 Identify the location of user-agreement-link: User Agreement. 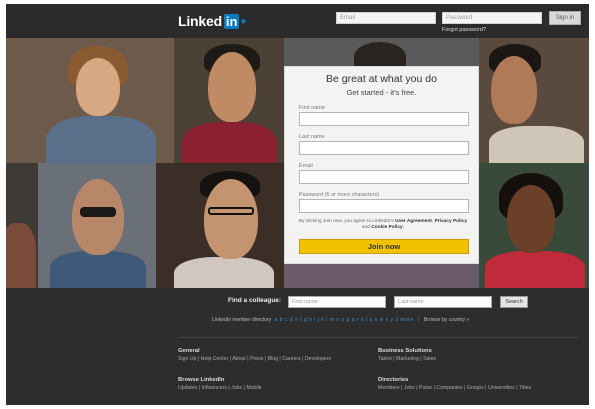
(413, 221).